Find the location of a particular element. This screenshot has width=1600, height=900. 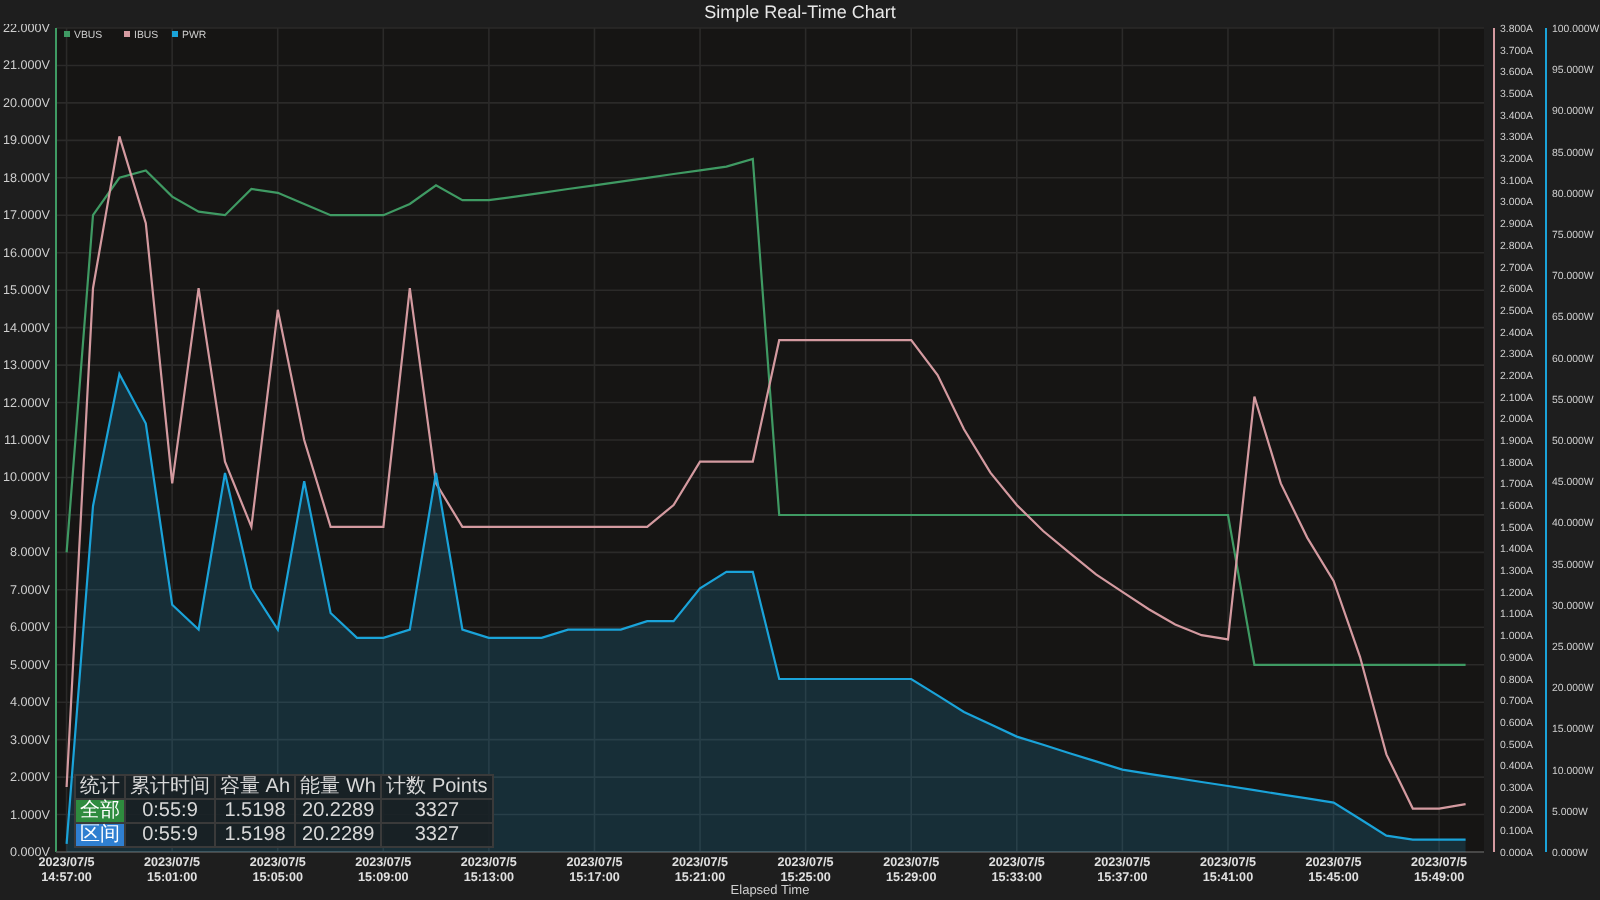

row-label: 区间 is located at coordinates (100, 835).